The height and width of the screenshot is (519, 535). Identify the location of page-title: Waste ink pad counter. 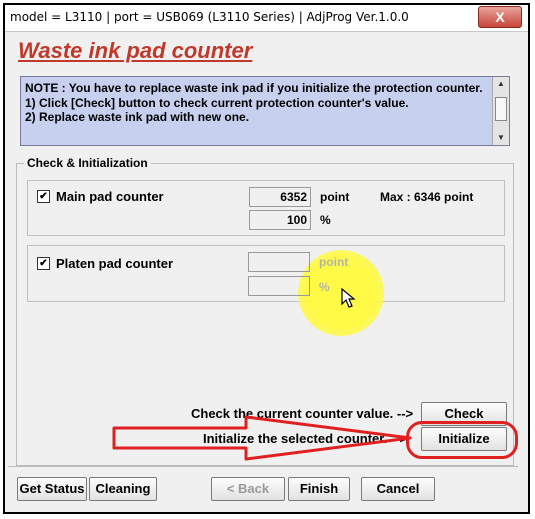
(135, 50).